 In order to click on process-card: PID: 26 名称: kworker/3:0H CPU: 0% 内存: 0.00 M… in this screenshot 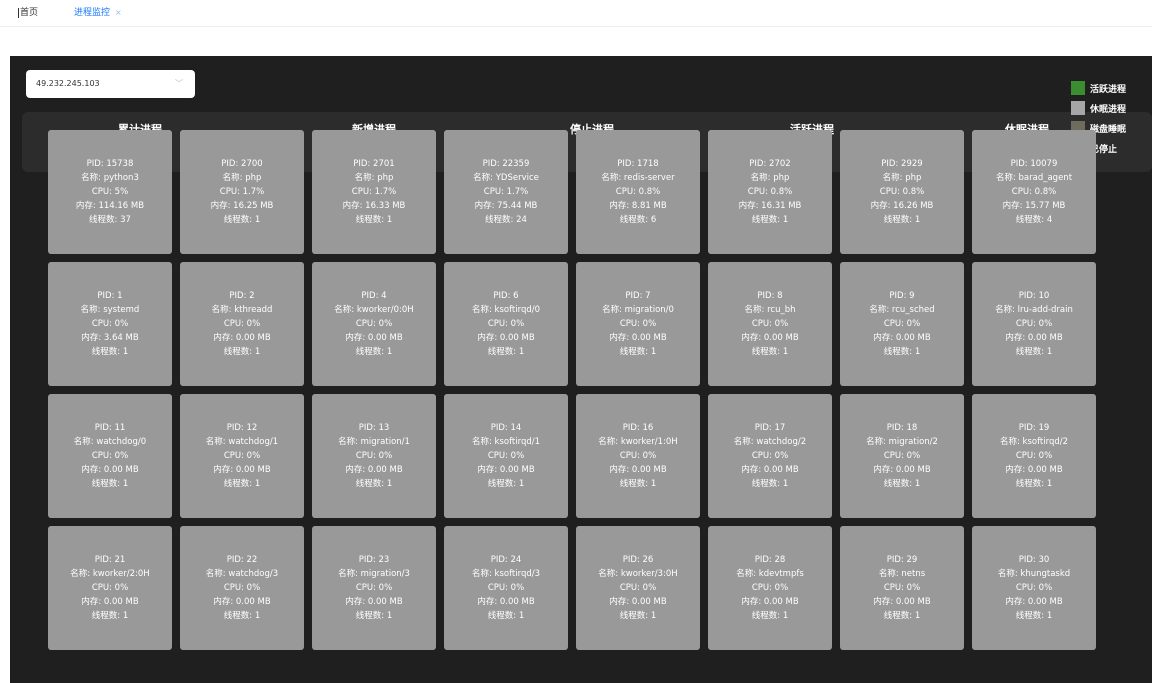, I will do `click(638, 588)`.